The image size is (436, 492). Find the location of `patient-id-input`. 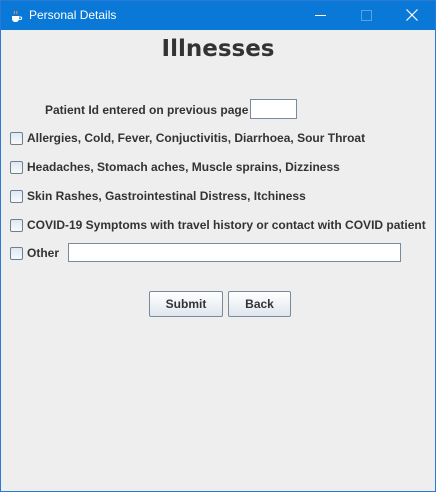

patient-id-input is located at coordinates (273, 109).